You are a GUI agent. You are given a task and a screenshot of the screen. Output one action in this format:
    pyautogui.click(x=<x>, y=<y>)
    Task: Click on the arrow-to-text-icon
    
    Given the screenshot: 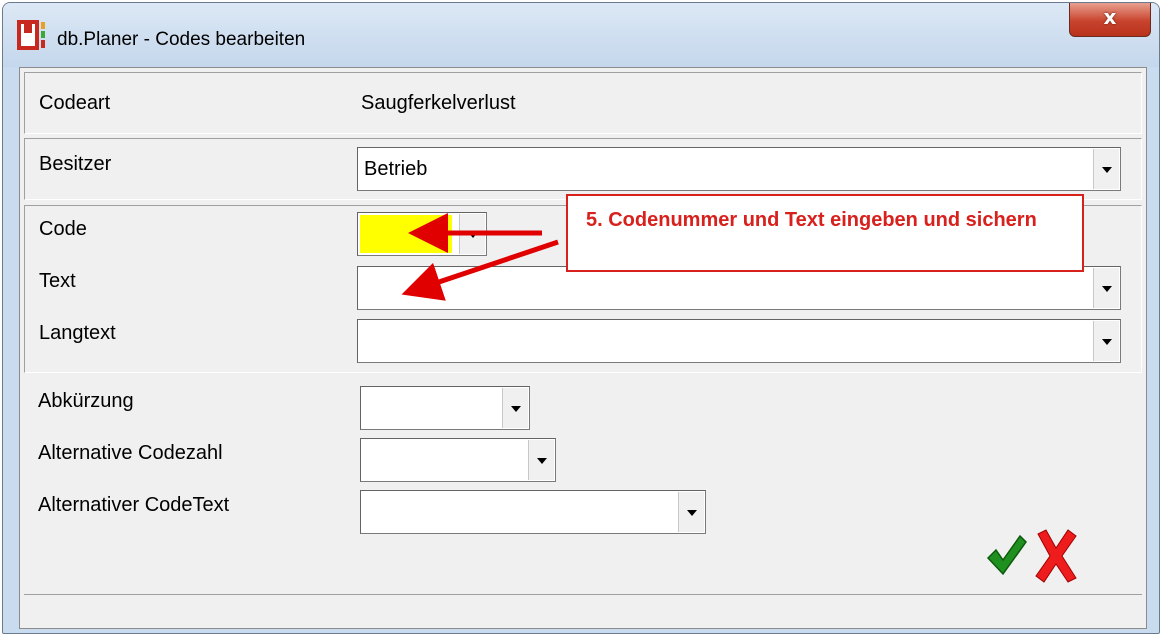 What is the action you would take?
    pyautogui.click(x=480, y=270)
    